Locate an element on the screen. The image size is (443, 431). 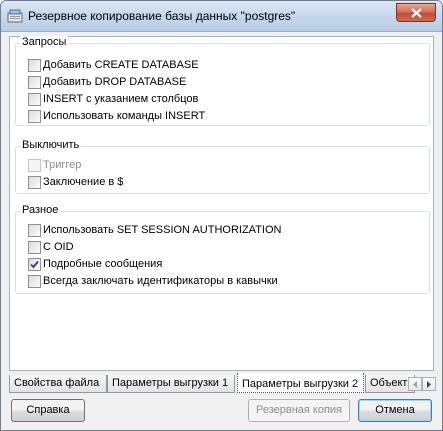
tab-file-properties: Свойства файла is located at coordinates (58, 384).